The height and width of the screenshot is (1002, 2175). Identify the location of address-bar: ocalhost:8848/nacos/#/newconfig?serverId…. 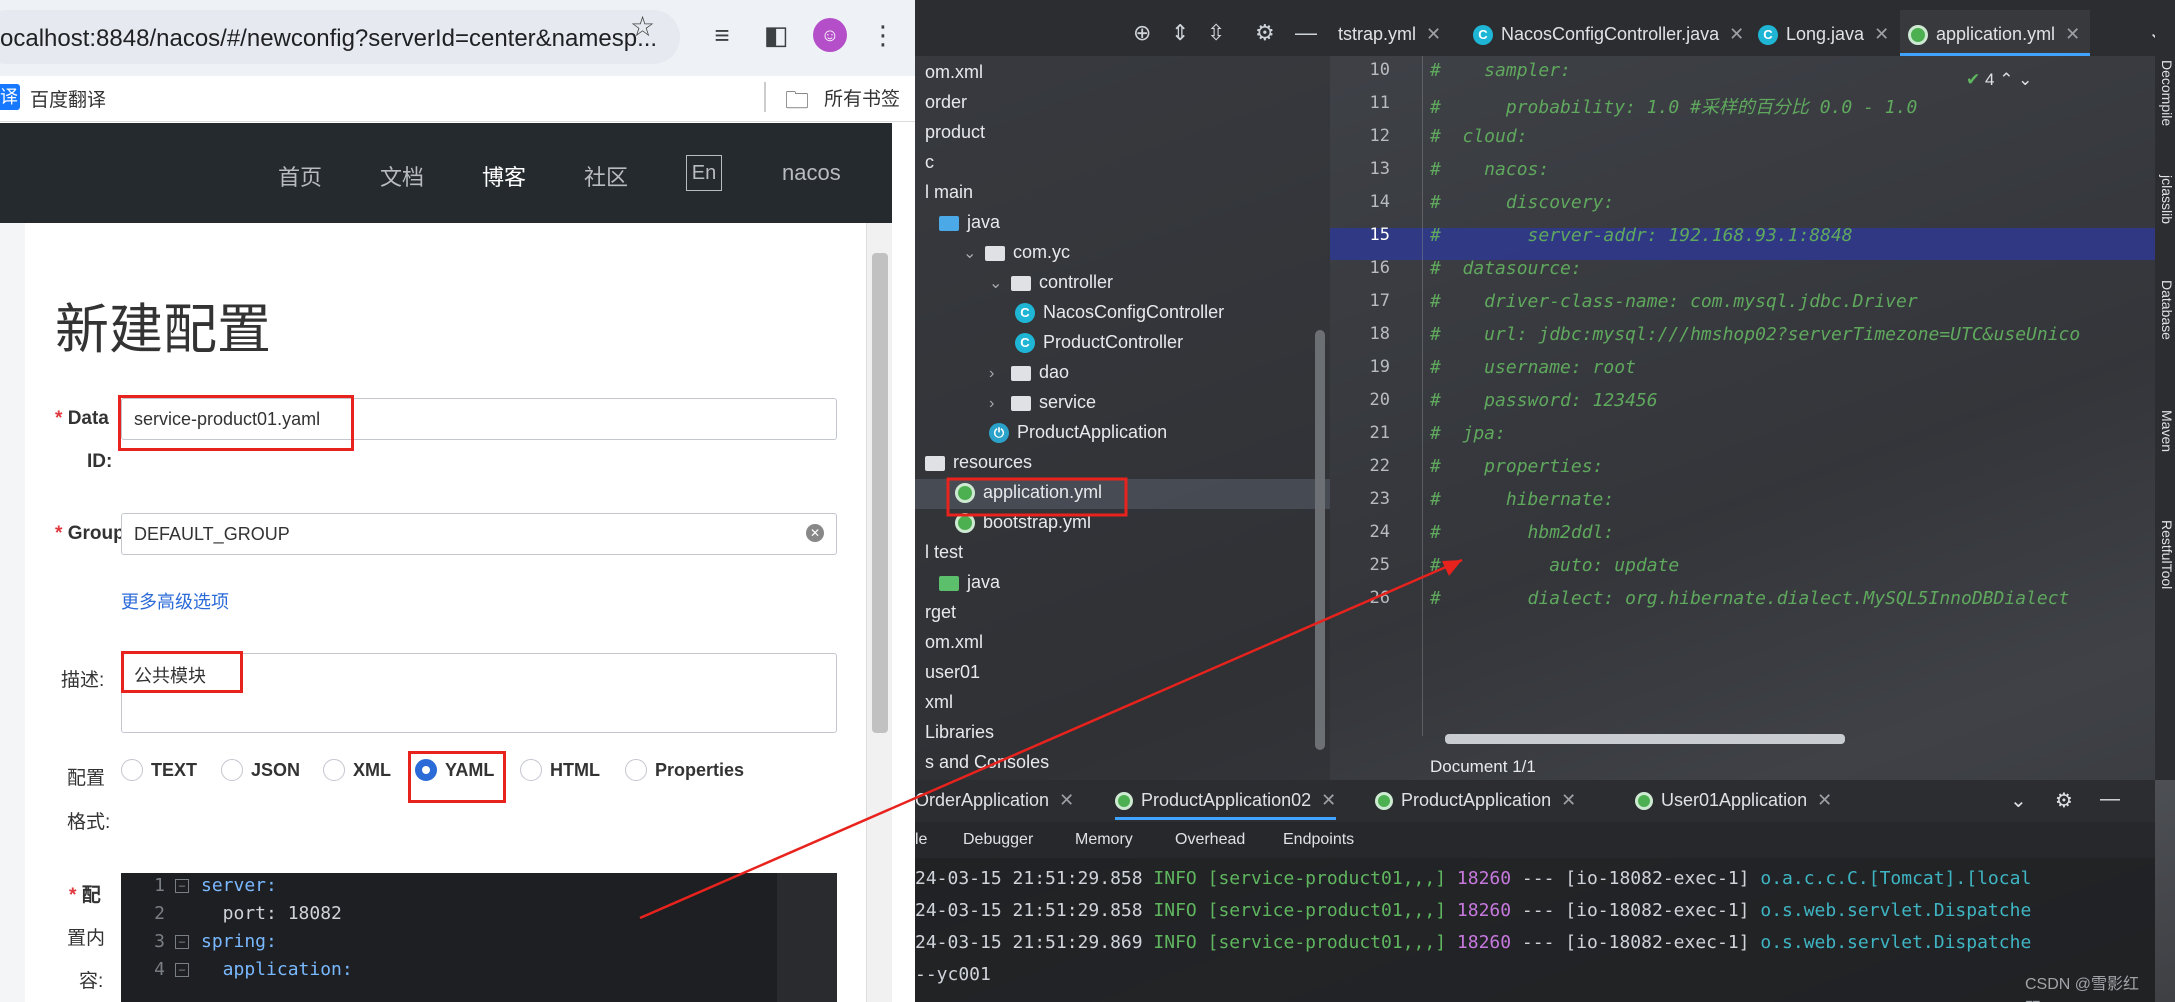
(340, 37).